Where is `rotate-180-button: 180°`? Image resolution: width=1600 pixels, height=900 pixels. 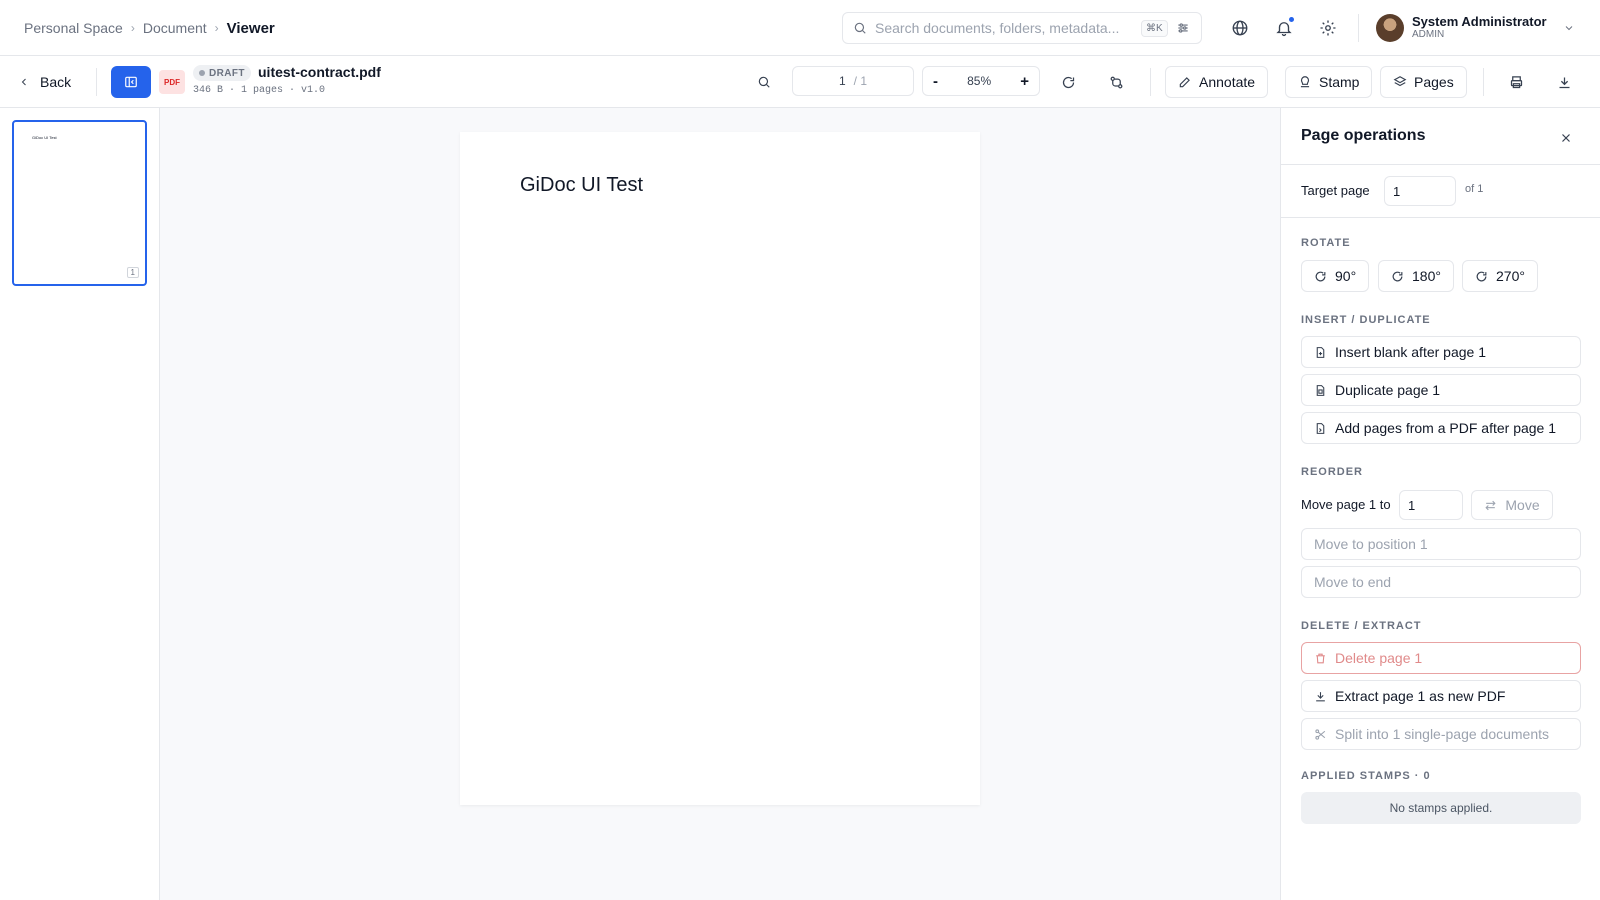
rotate-180-button: 180° is located at coordinates (1416, 276).